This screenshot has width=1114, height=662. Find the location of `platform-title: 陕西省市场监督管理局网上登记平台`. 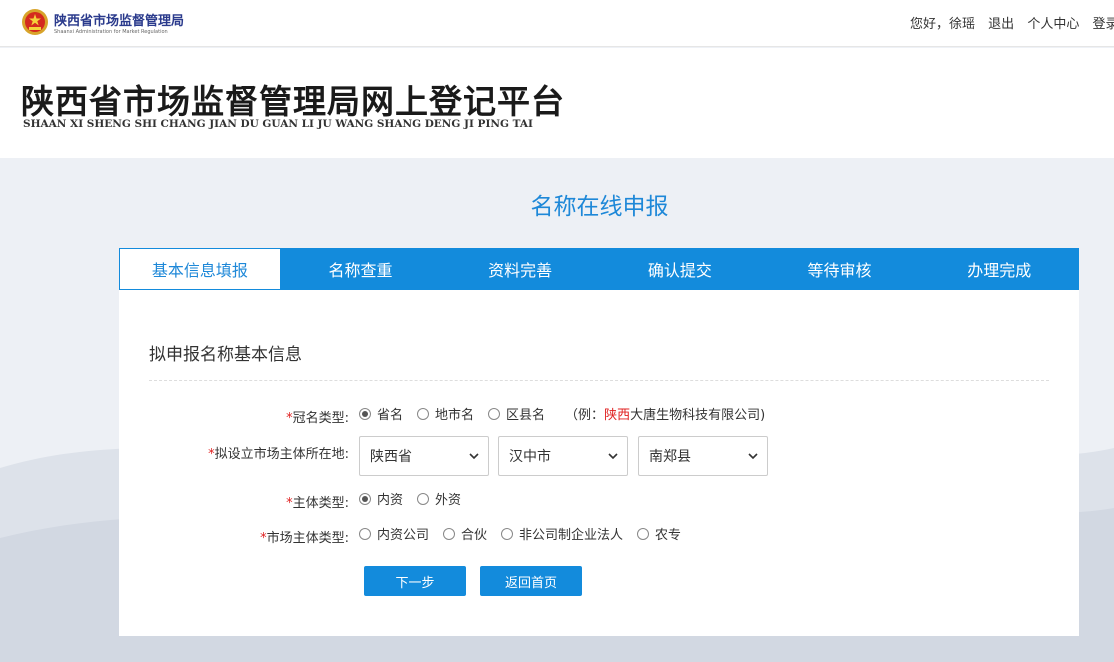

platform-title: 陕西省市场监督管理局网上登记平台 is located at coordinates (293, 101).